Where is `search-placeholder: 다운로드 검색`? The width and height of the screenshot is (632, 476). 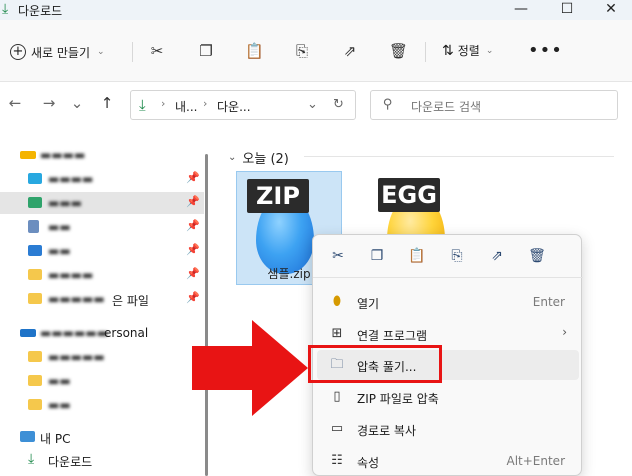 search-placeholder: 다운로드 검색 is located at coordinates (446, 107).